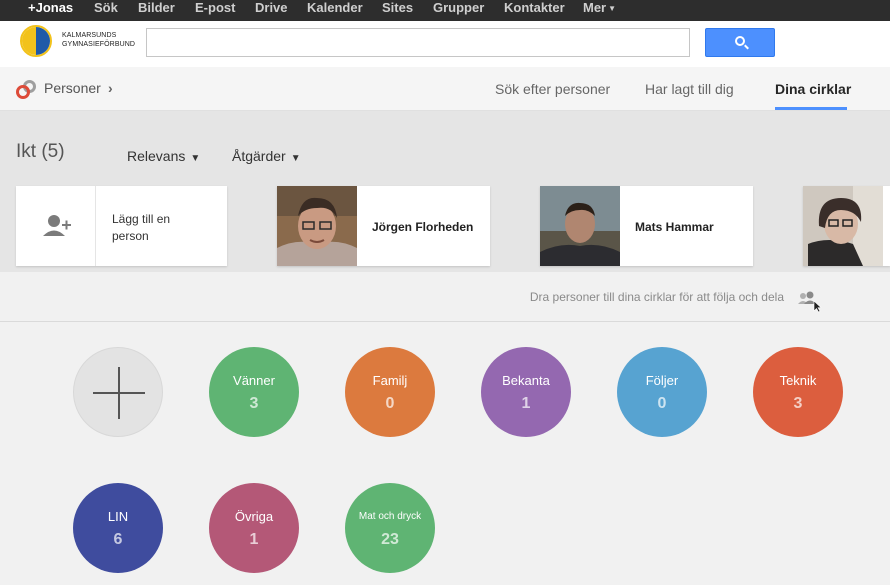 The width and height of the screenshot is (890, 585). I want to click on header: KALMARSUNDS GYMNASIEFÖRBUND, so click(445, 44).